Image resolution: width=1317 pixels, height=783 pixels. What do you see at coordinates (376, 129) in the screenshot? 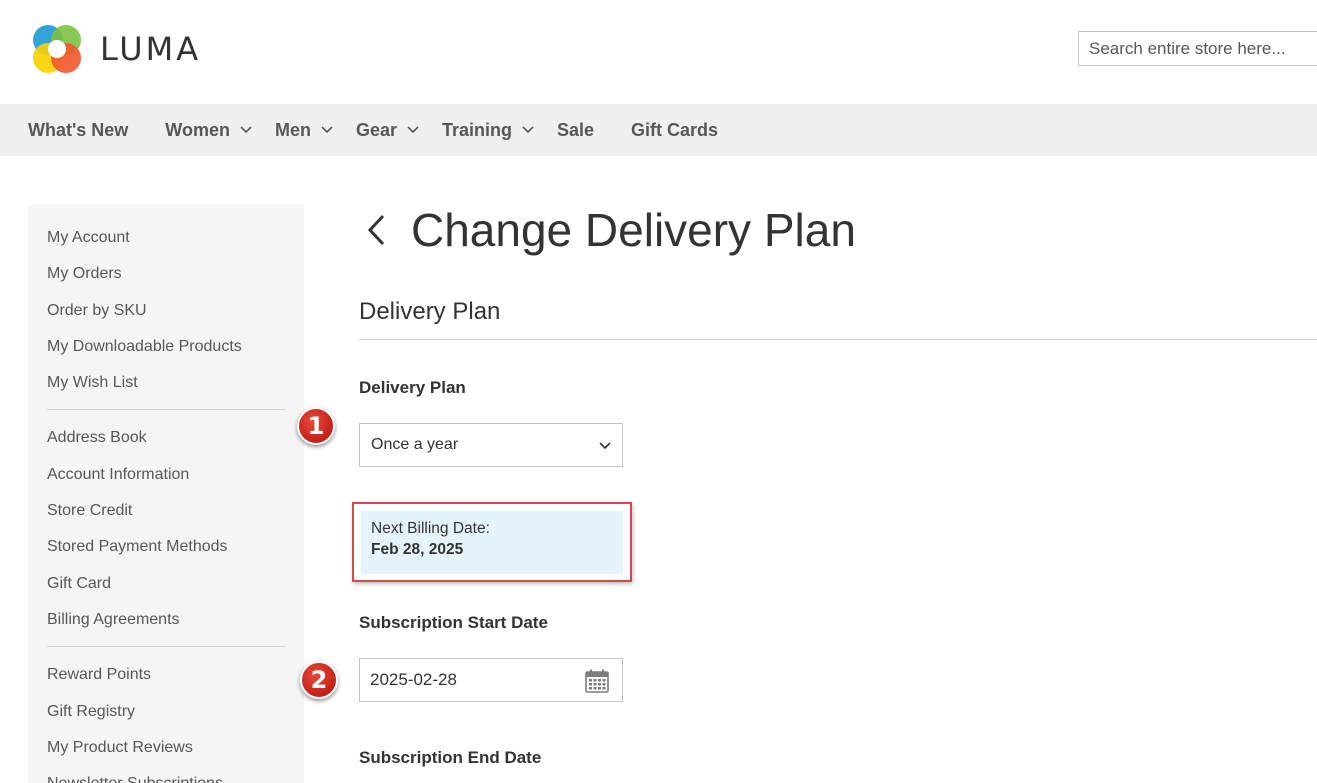
I see `nav-label: Gear` at bounding box center [376, 129].